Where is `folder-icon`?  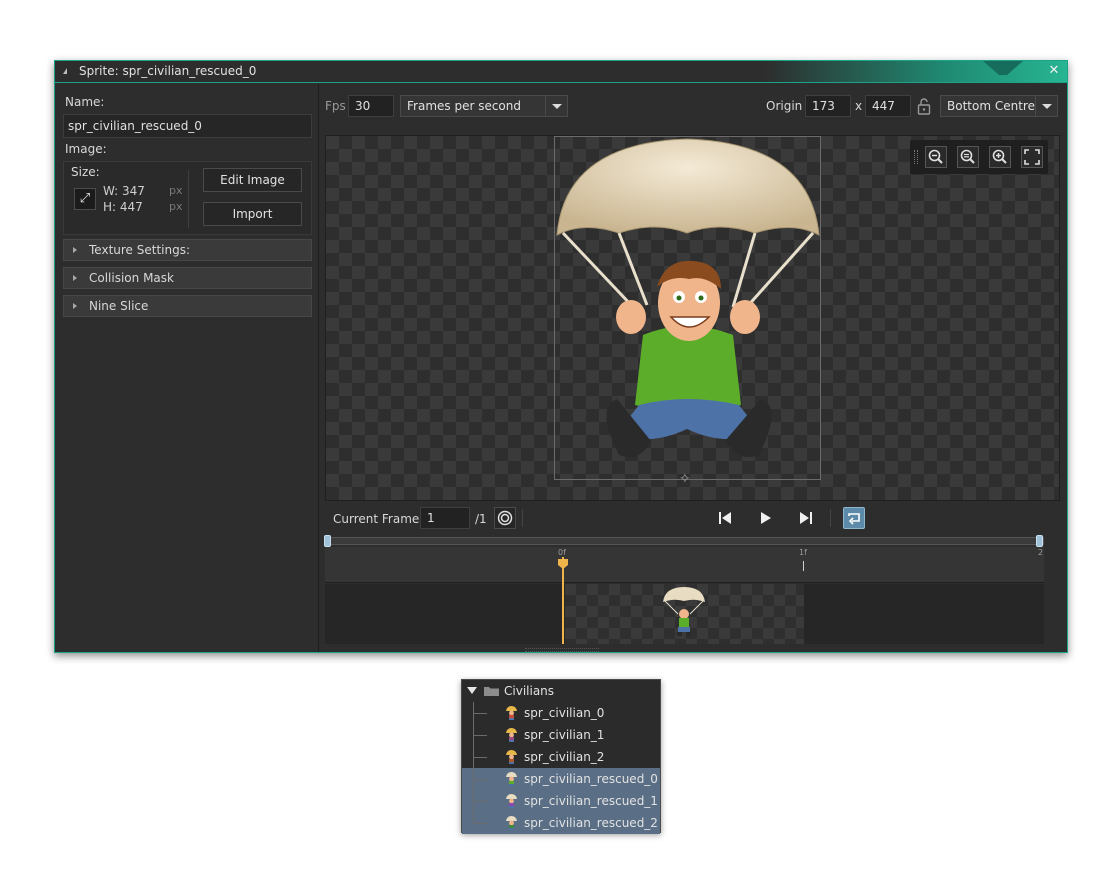
folder-icon is located at coordinates (491, 691).